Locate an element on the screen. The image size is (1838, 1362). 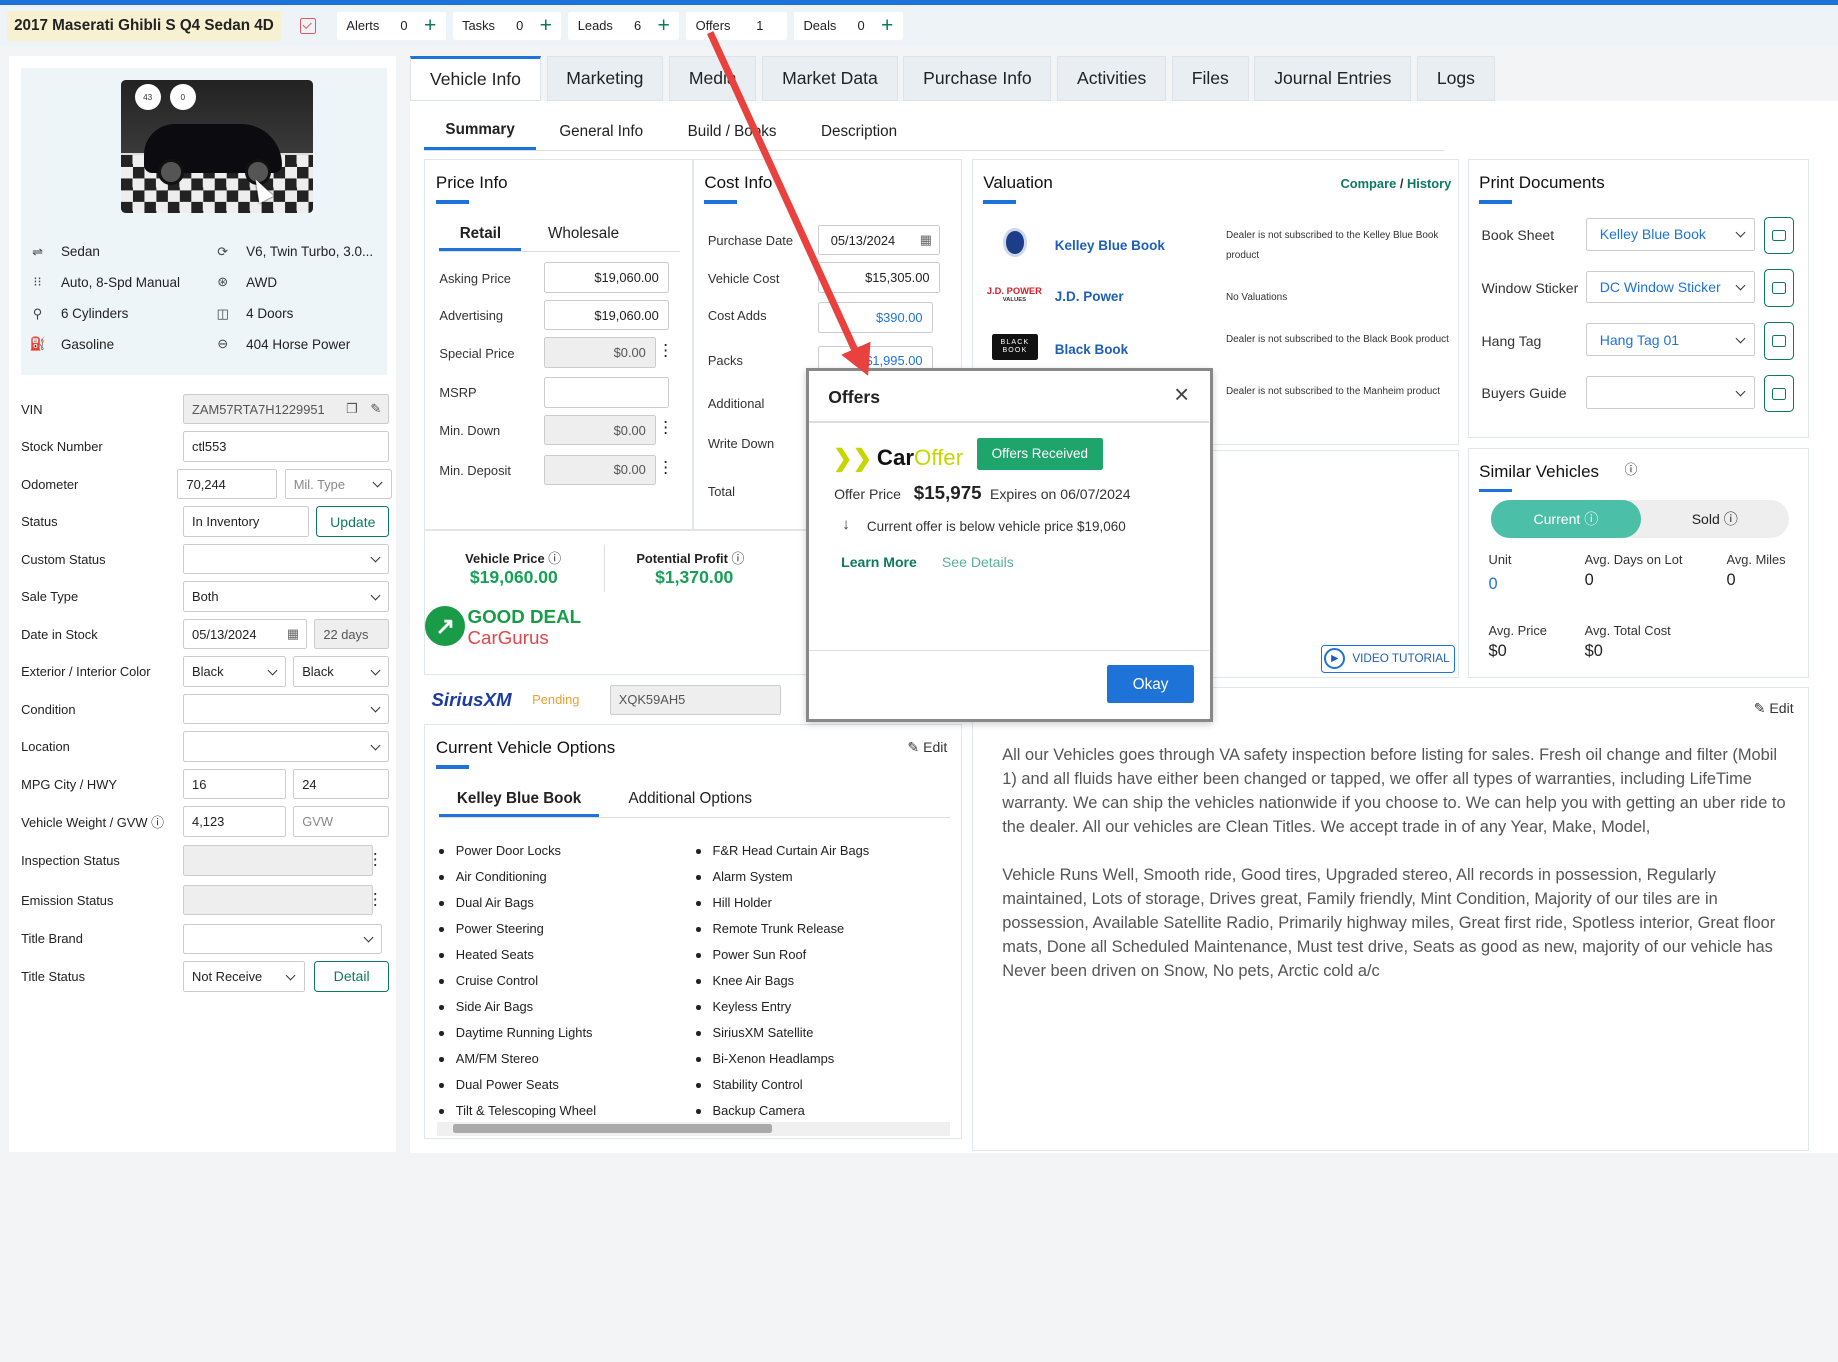
status-input: In Inventory is located at coordinates (246, 521).